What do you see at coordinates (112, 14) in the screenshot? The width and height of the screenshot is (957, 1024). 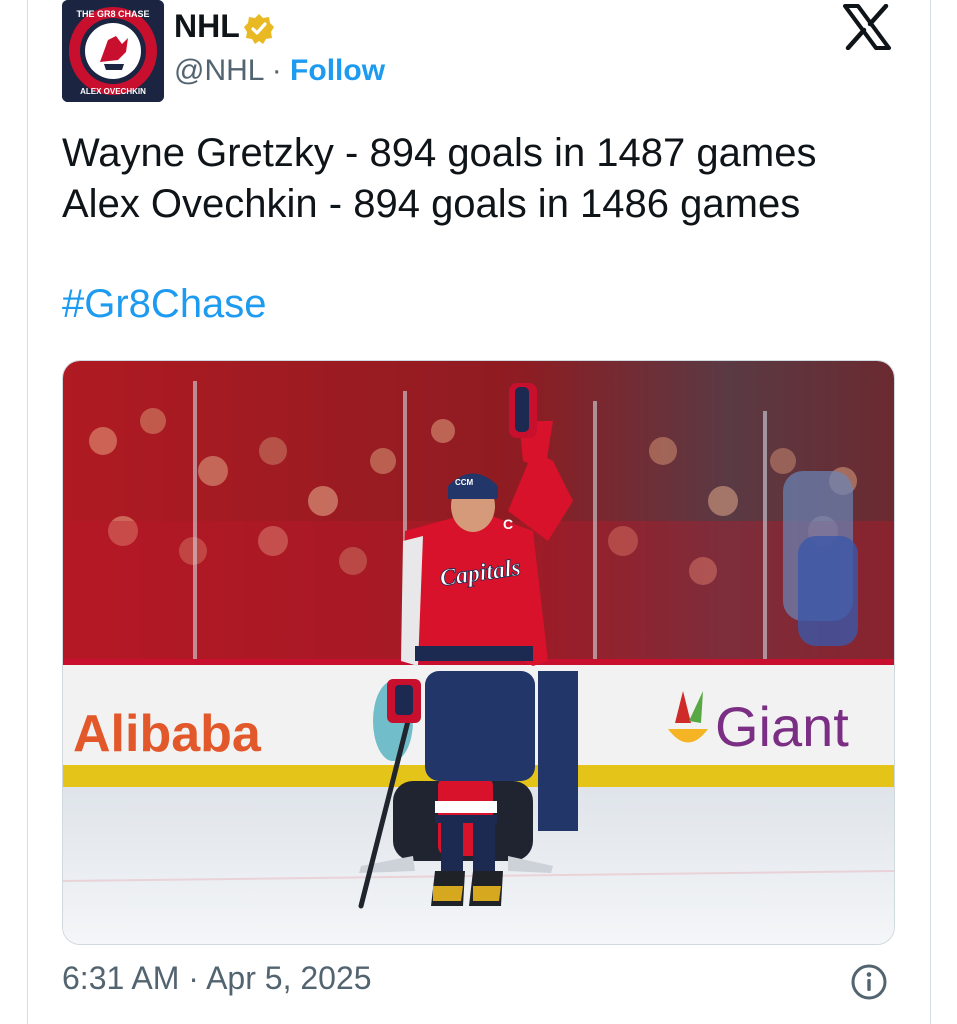 I see `avatar-text-top: THE GR8 CHASE` at bounding box center [112, 14].